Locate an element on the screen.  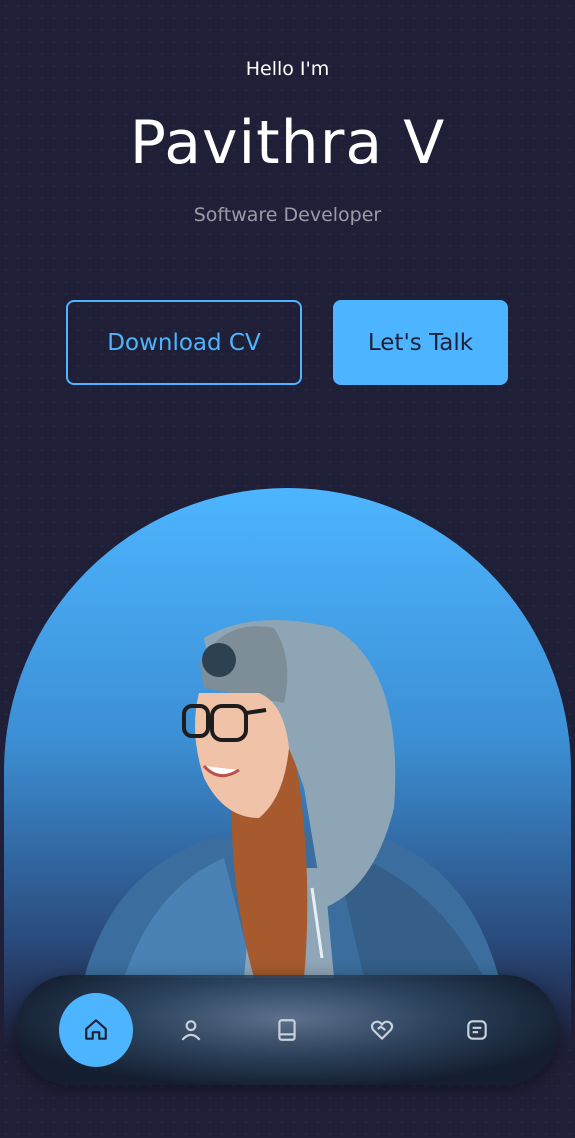
heart-handshake-icon is located at coordinates (382, 1030).